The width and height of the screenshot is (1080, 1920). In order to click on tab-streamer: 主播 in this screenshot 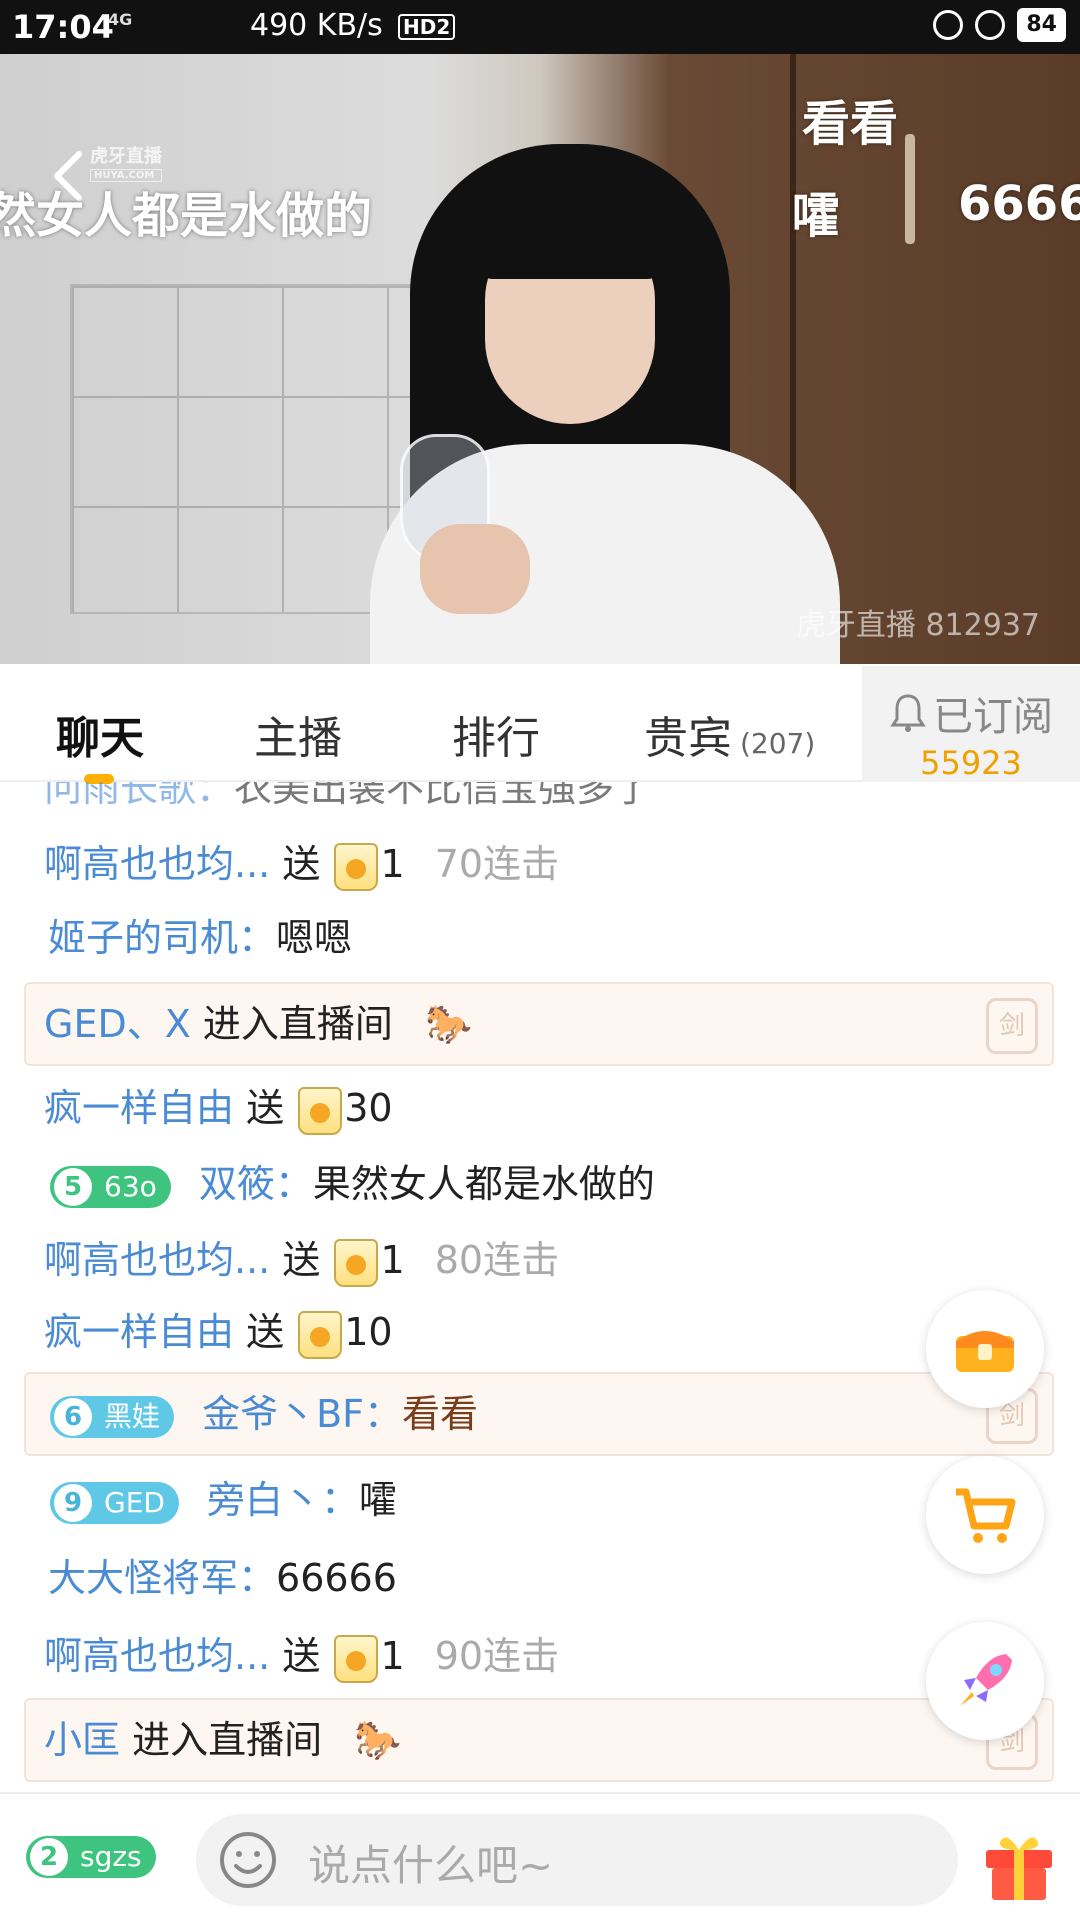, I will do `click(298, 734)`.